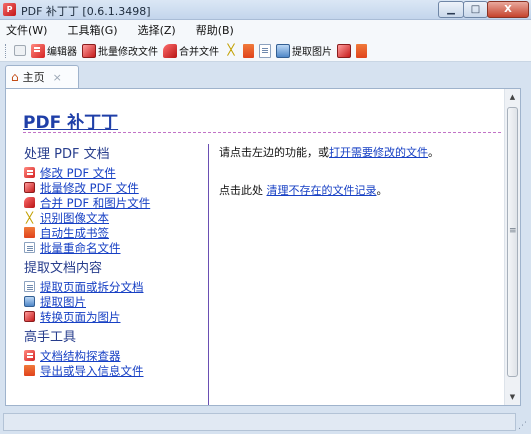 This screenshot has height=434, width=531. I want to click on open-file-link: 打开需要修改的文件, so click(378, 152).